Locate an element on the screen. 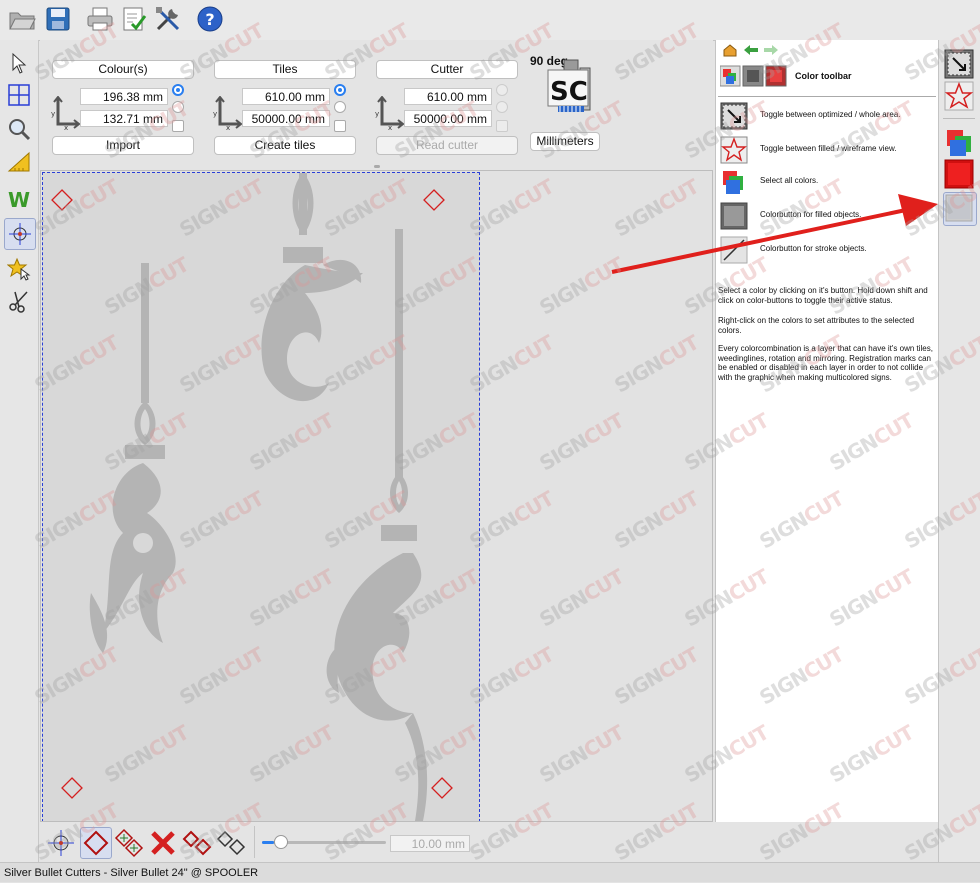 Image resolution: width=980 pixels, height=883 pixels. color-toolbar-column is located at coordinates (959, 451).